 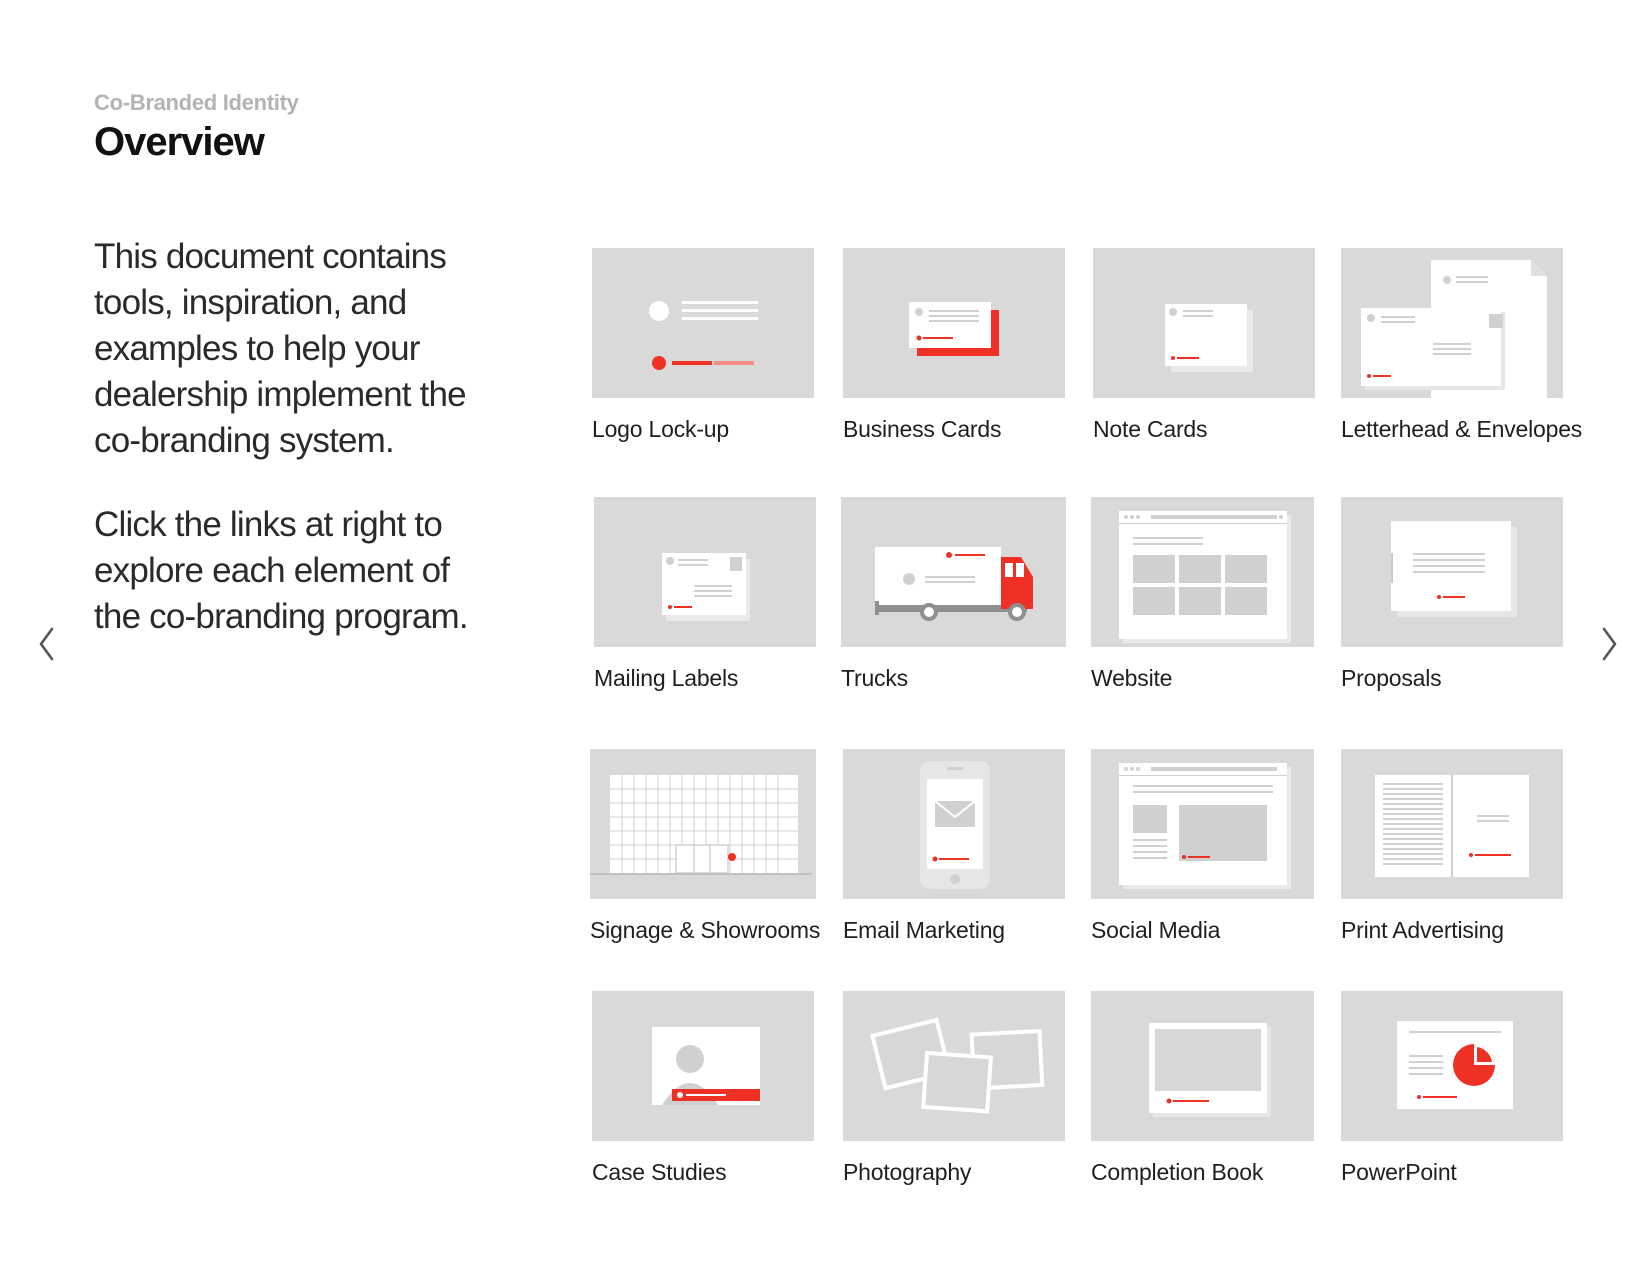 What do you see at coordinates (703, 824) in the screenshot?
I see `signage-showrooms-thumbnail` at bounding box center [703, 824].